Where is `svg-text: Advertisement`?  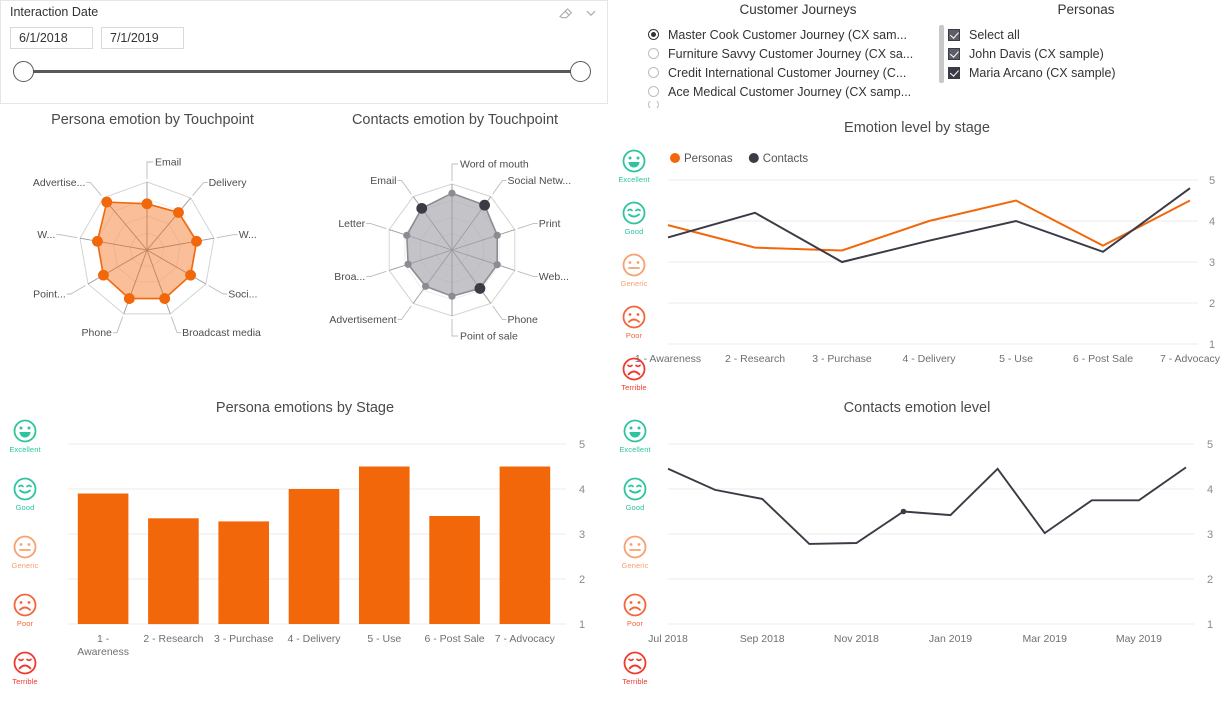
svg-text: Advertisement is located at coordinates (362, 320).